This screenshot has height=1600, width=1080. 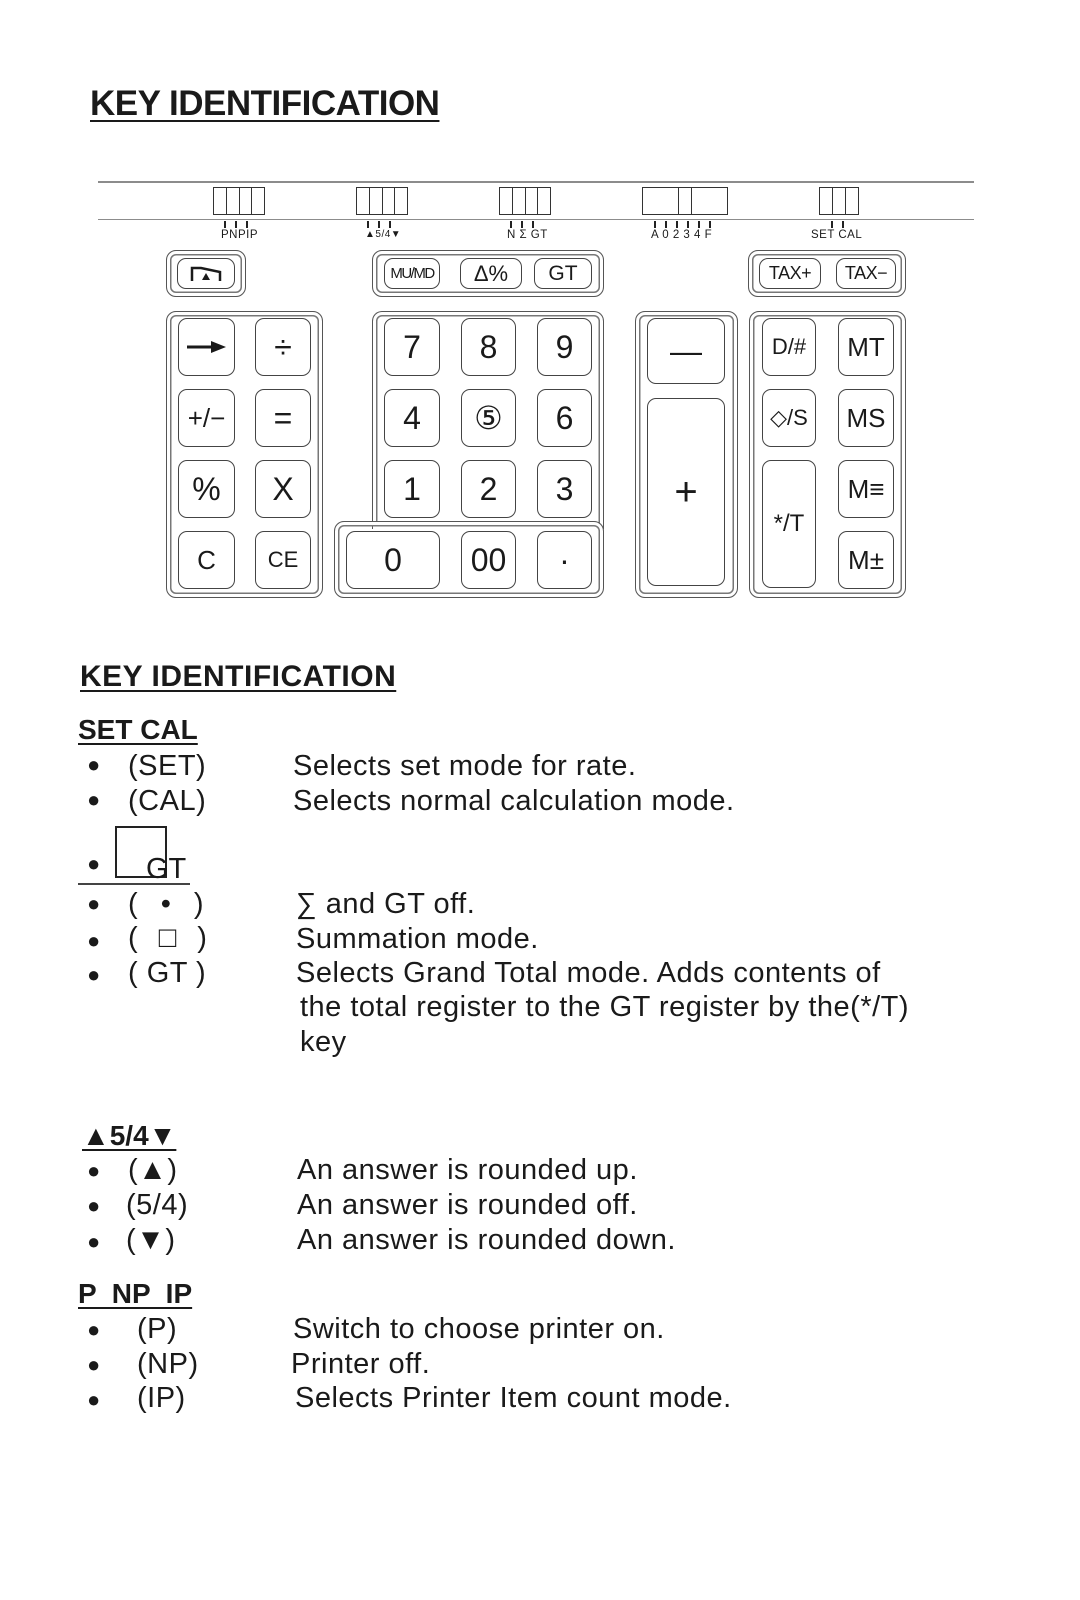 What do you see at coordinates (417, 939) in the screenshot?
I see `summation-desc: Summation mode.` at bounding box center [417, 939].